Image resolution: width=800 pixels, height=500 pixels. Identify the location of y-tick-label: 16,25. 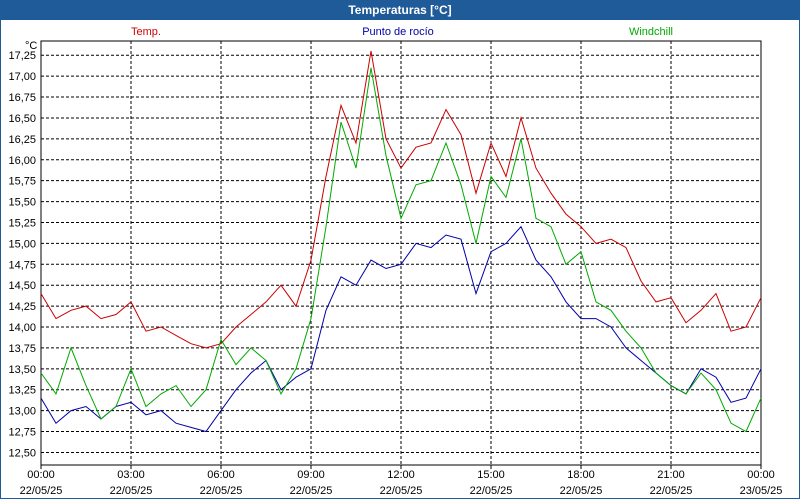
(22, 140).